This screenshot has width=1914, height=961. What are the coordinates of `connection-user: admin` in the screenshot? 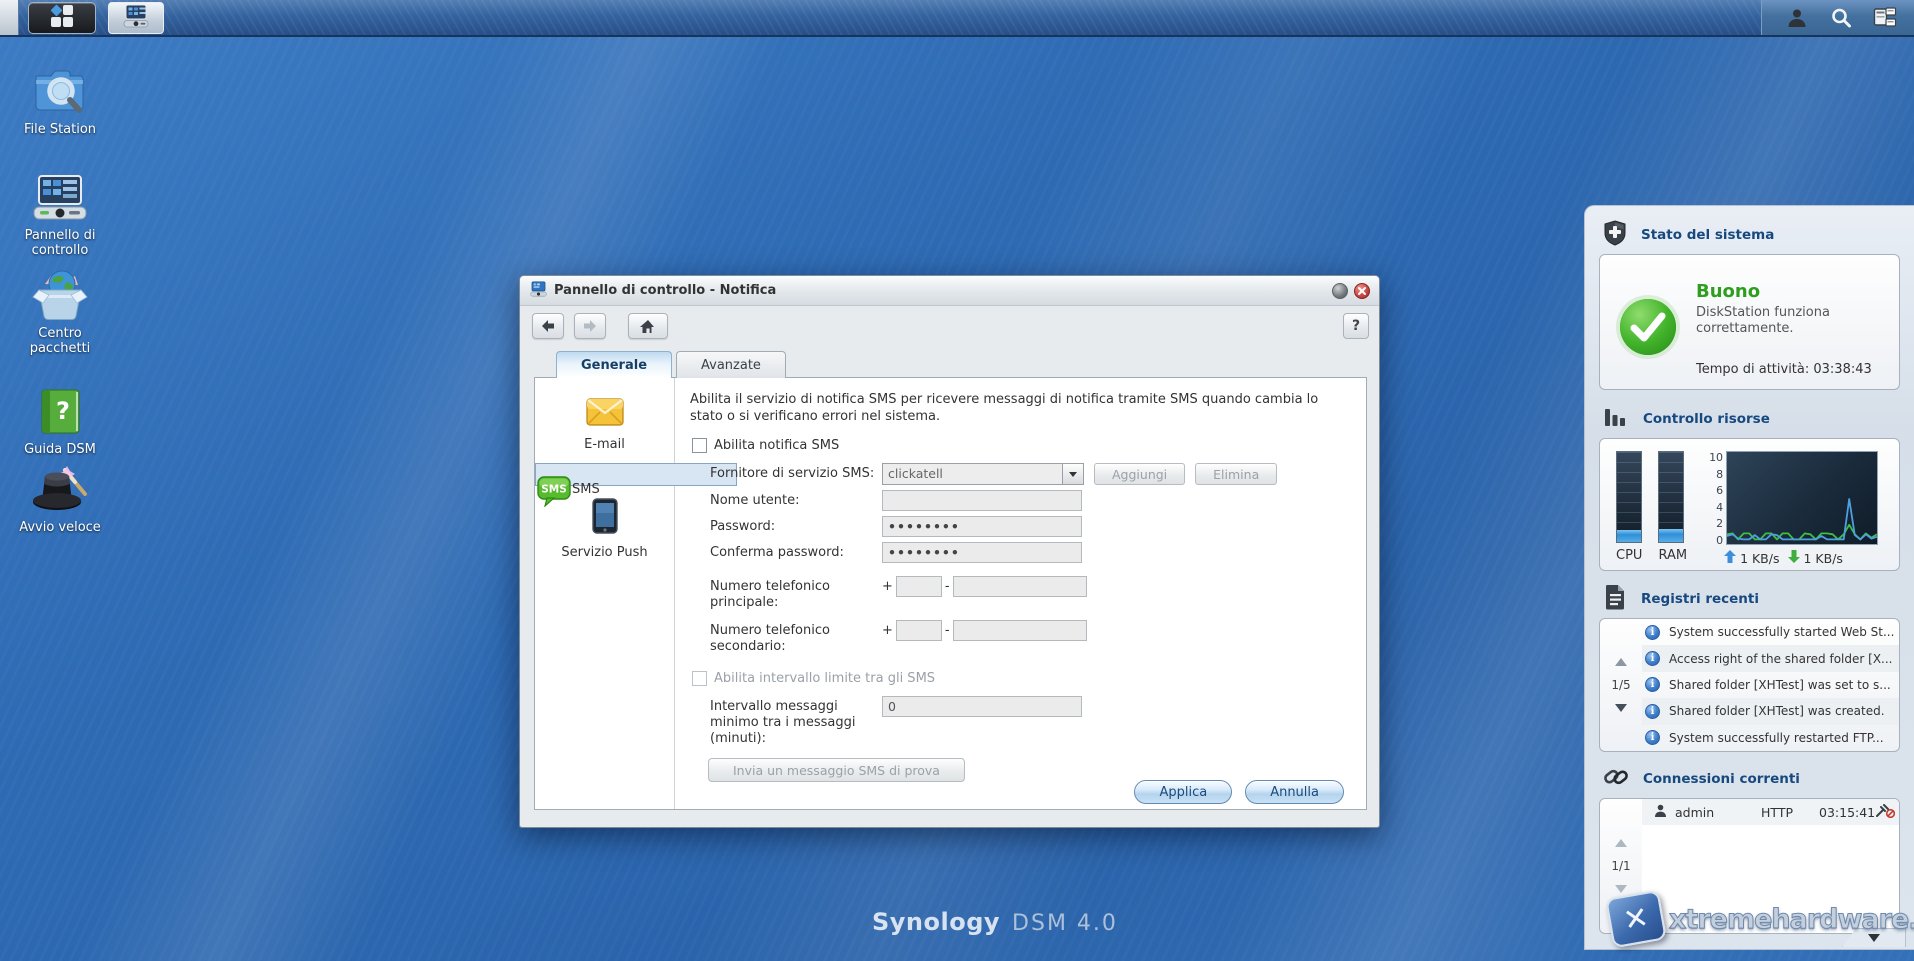 It's located at (1695, 812).